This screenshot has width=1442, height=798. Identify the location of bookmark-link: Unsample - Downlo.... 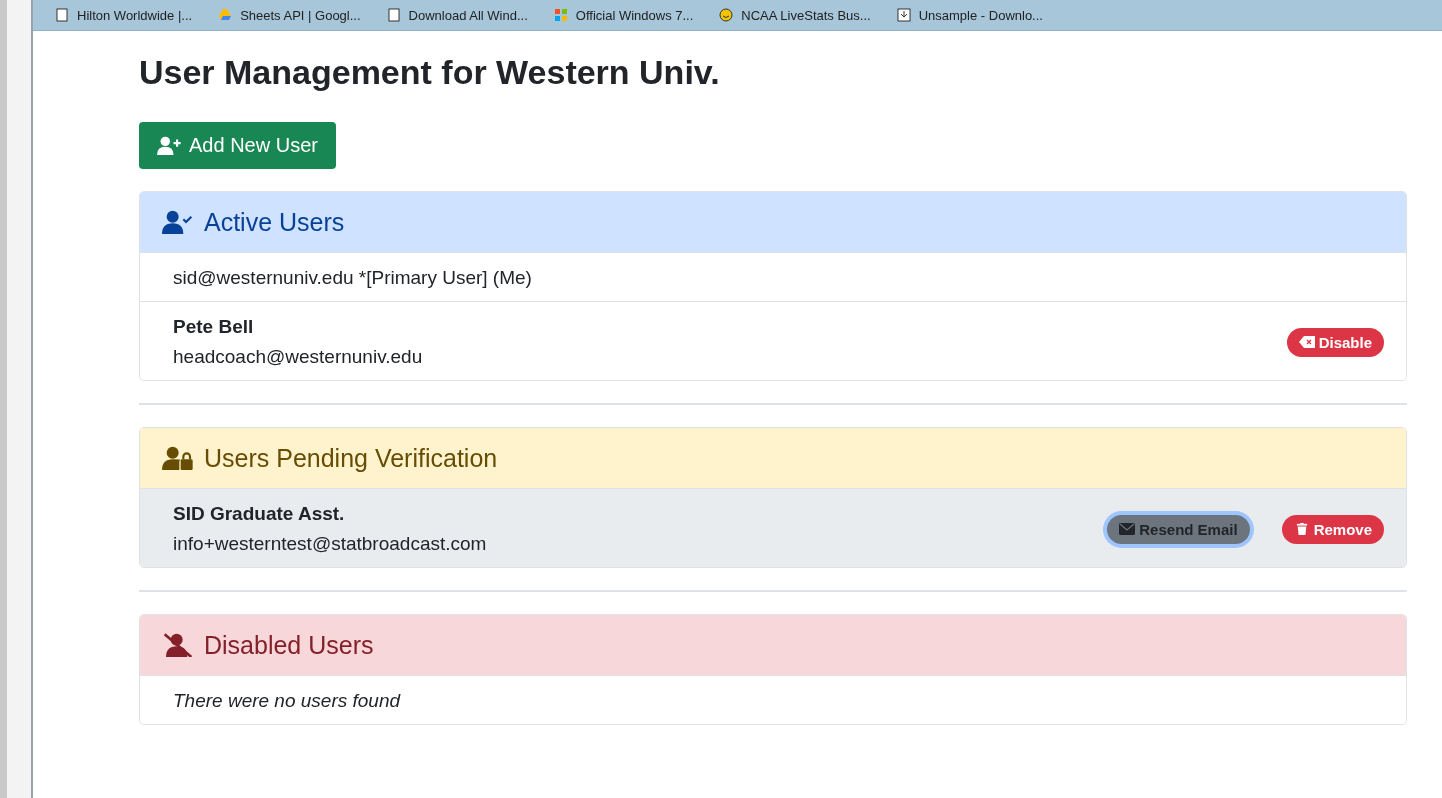
(969, 15).